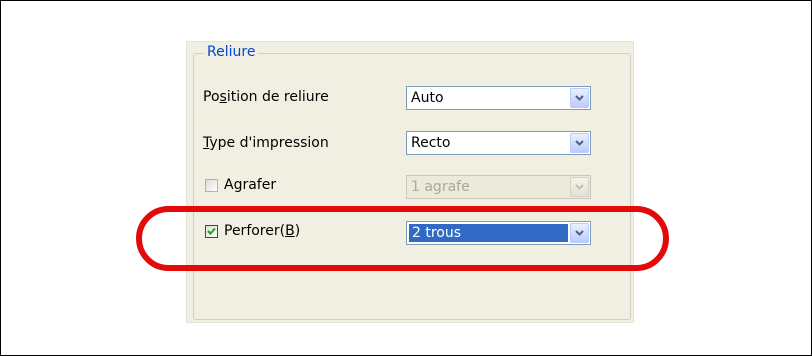 This screenshot has height=356, width=812. What do you see at coordinates (277, 97) in the screenshot?
I see `binding-position-label-part2: ition de reliure` at bounding box center [277, 97].